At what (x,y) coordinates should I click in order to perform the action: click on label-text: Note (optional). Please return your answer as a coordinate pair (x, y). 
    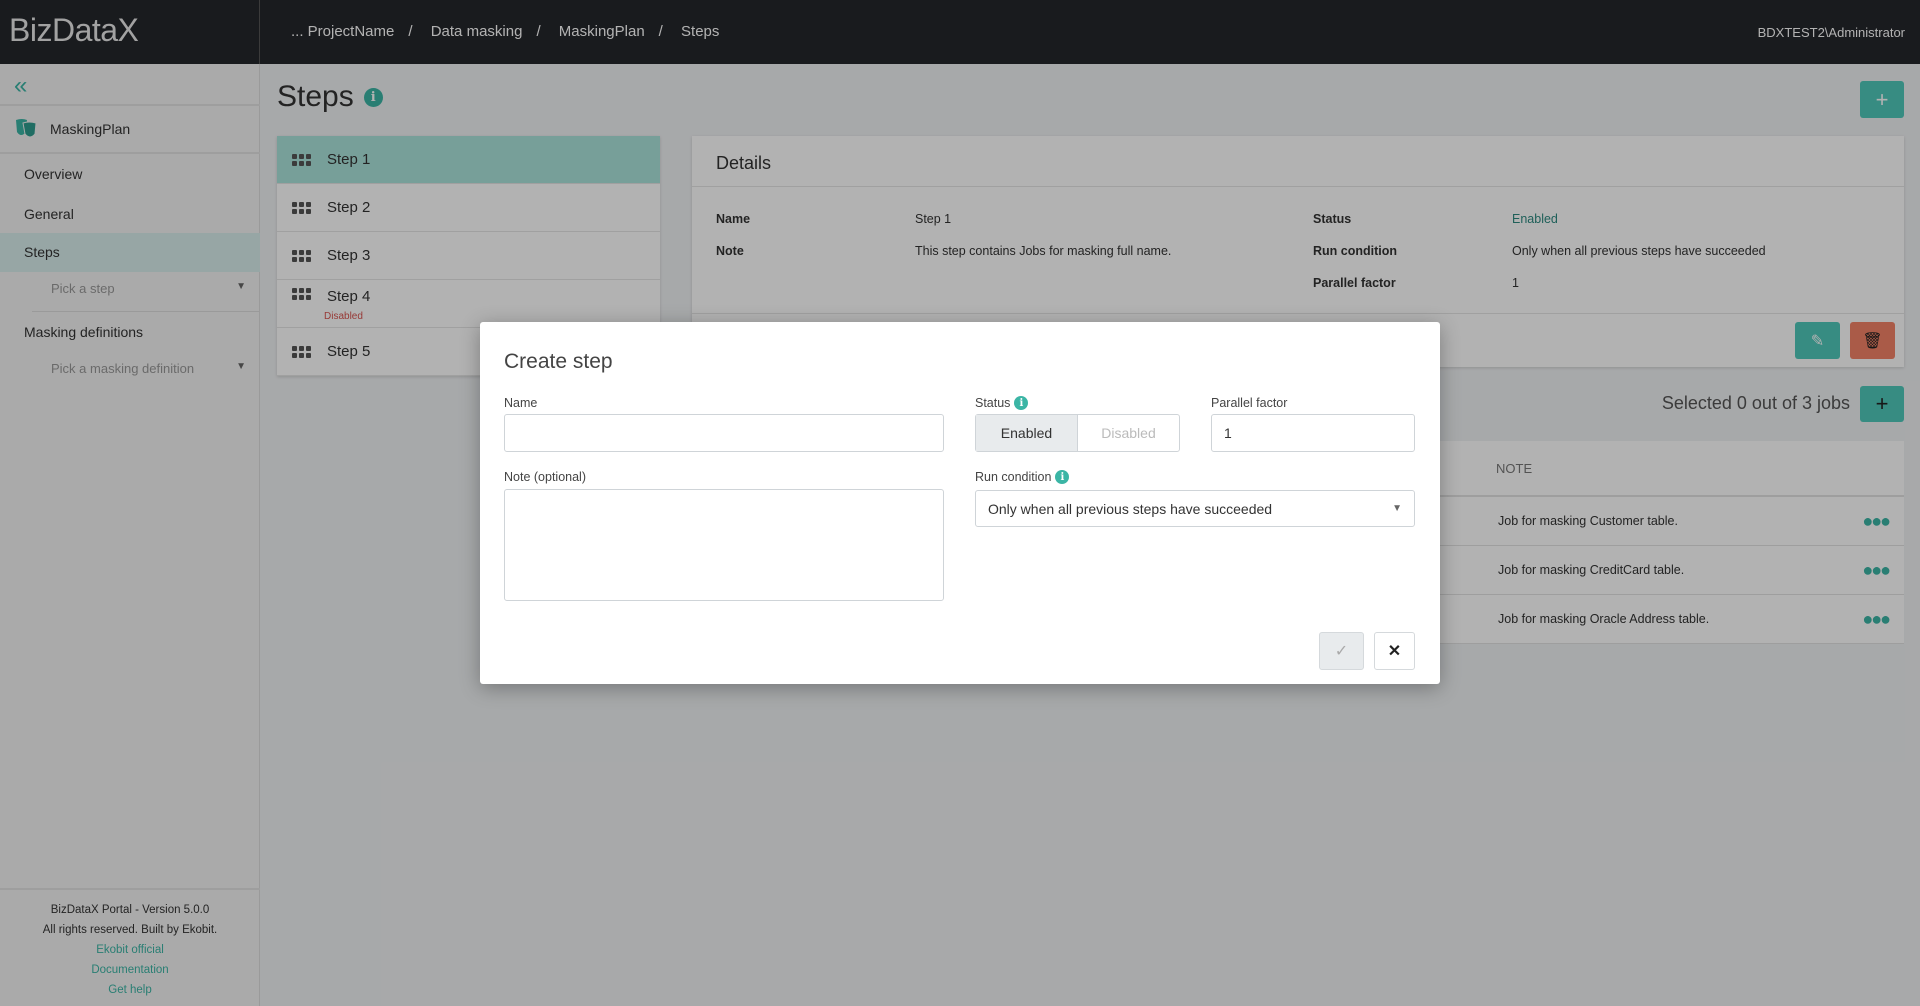
    Looking at the image, I should click on (545, 477).